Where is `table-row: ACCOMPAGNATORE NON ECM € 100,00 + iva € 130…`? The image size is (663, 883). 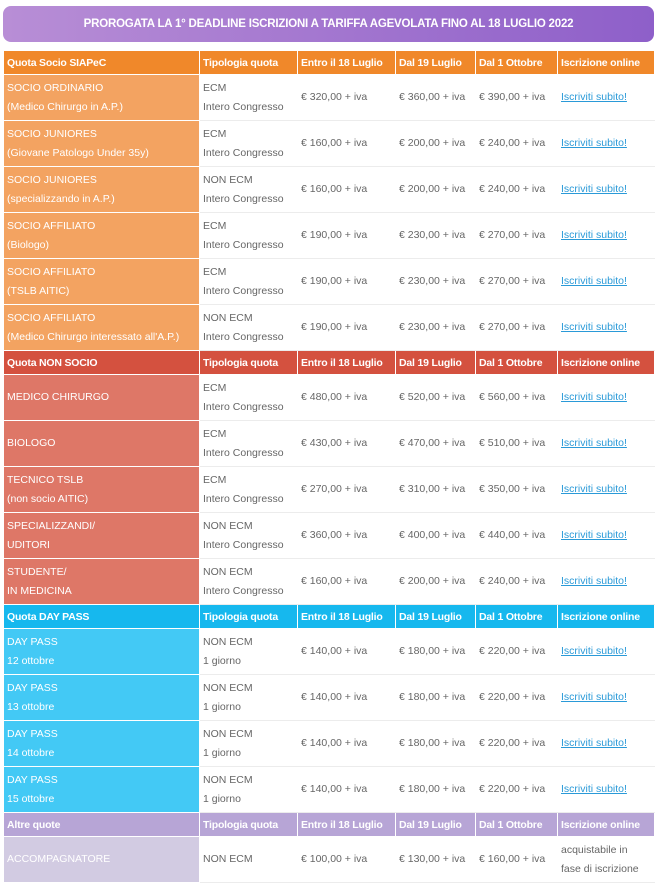 table-row: ACCOMPAGNATORE NON ECM € 100,00 + iva € 130… is located at coordinates (329, 859).